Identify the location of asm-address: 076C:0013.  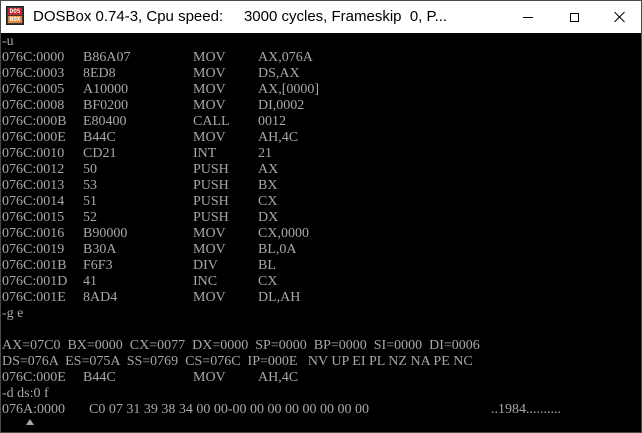
(33, 185).